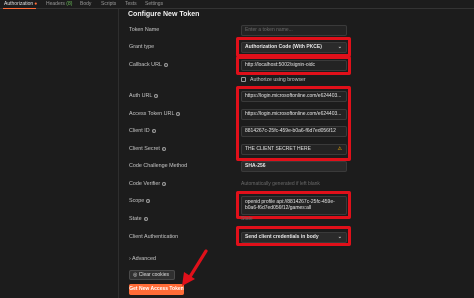 The width and height of the screenshot is (474, 298). I want to click on annotation-arrow-icon, so click(195, 267).